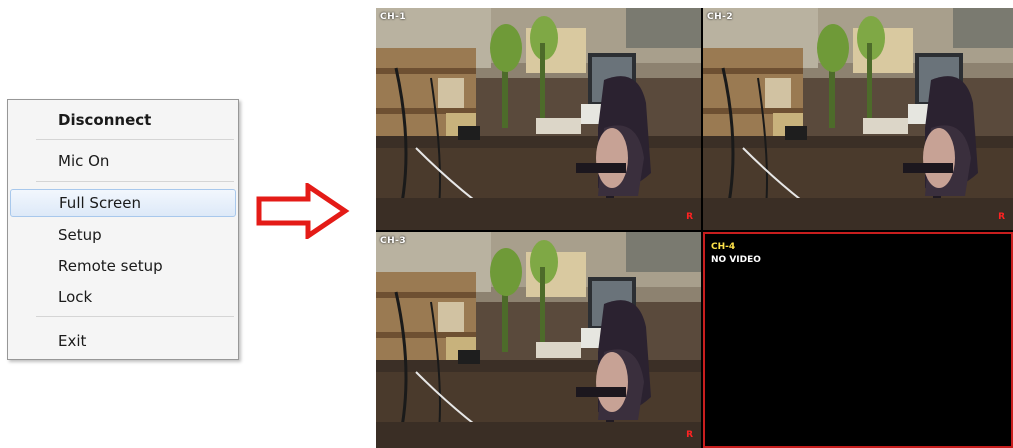  What do you see at coordinates (736, 260) in the screenshot?
I see `no-video-message: NO VIDEO` at bounding box center [736, 260].